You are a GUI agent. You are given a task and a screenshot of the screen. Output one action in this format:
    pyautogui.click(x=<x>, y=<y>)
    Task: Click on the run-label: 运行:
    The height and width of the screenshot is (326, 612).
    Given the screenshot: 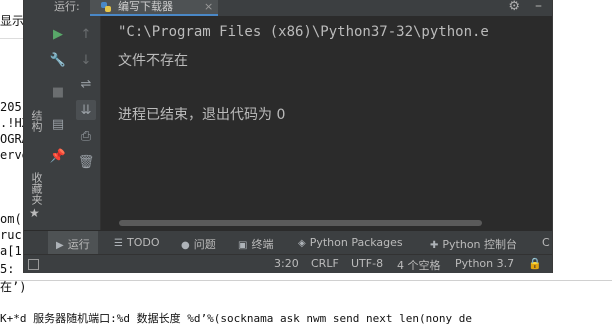 What is the action you would take?
    pyautogui.click(x=67, y=6)
    